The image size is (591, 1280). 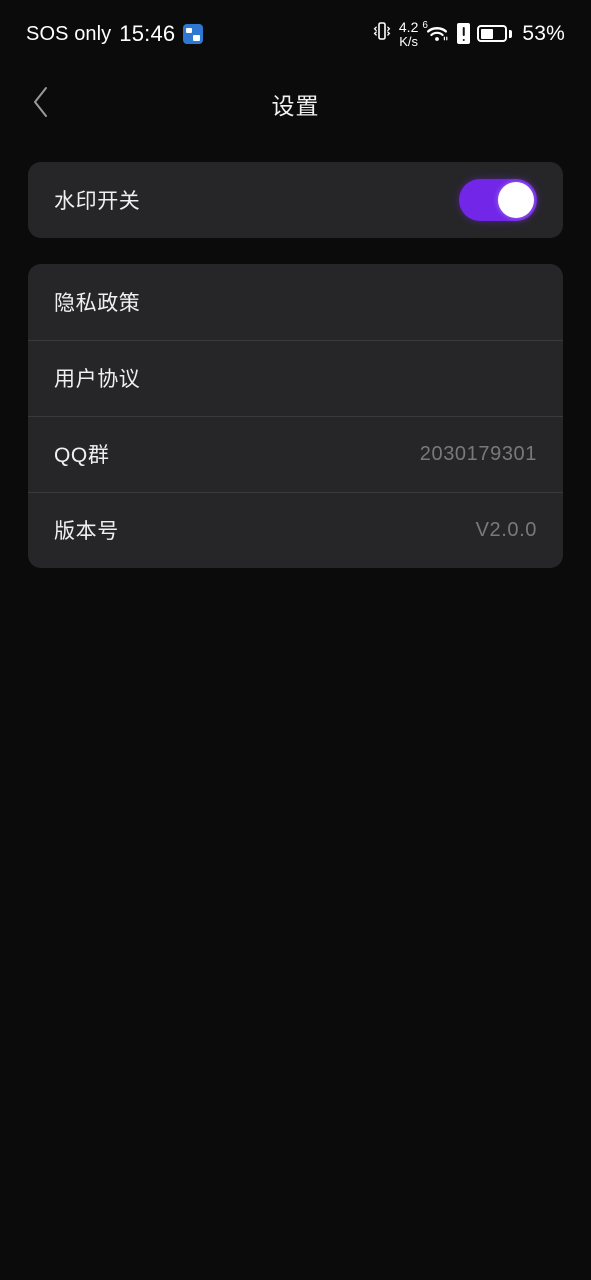 I want to click on wifi-generation-label: 6, so click(x=425, y=26).